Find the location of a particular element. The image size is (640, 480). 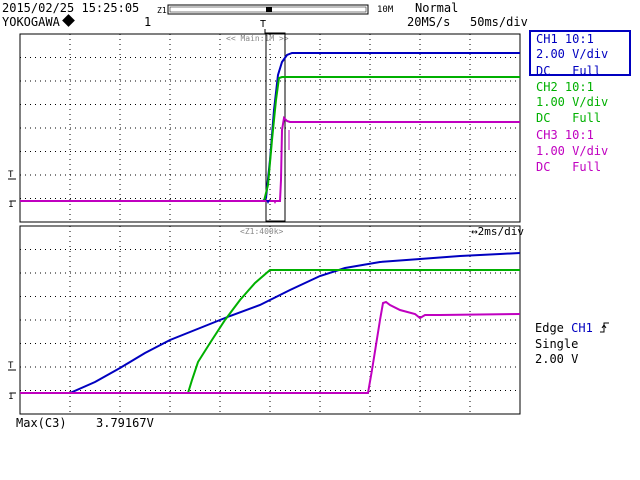

zoom-window-label: <Z1:400k> is located at coordinates (262, 231).